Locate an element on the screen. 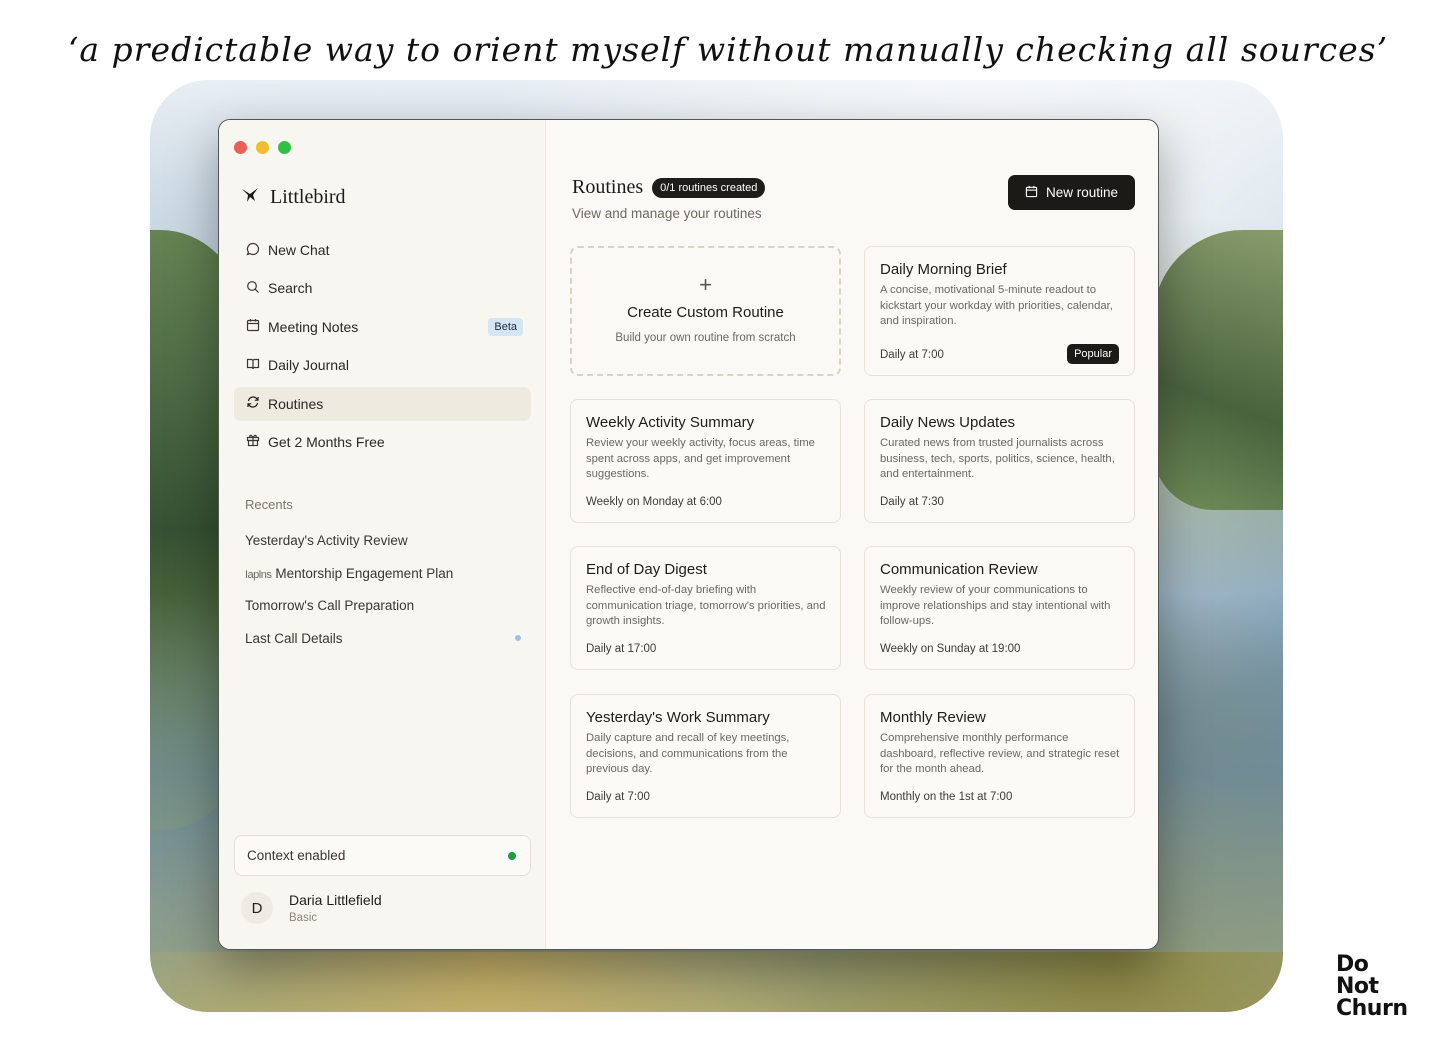 The width and height of the screenshot is (1456, 1047). routines-count-badge: 0/1 routines created is located at coordinates (709, 187).